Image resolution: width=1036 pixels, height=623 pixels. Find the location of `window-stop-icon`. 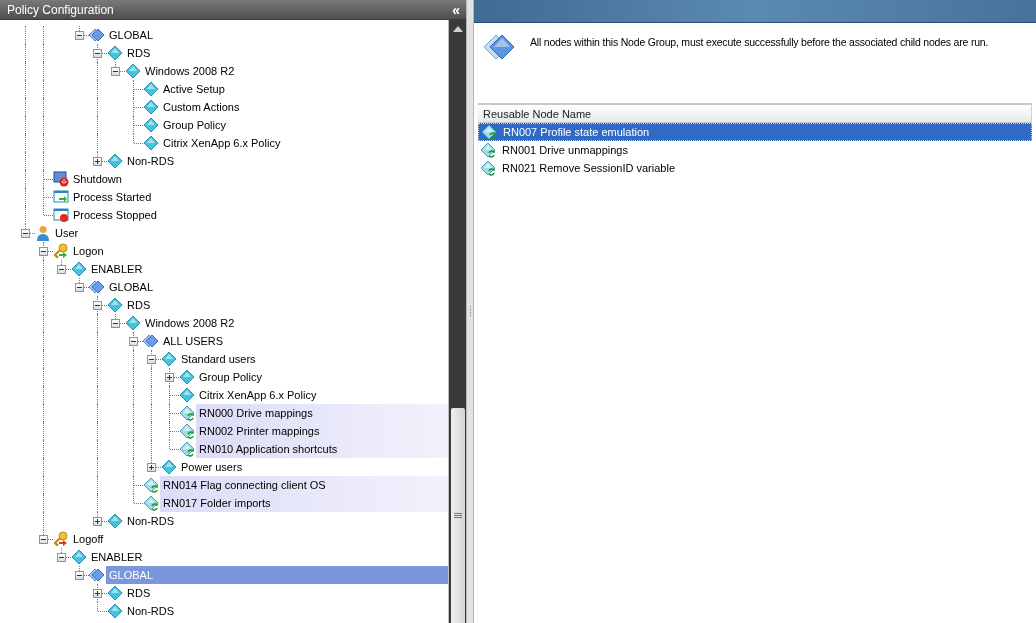

window-stop-icon is located at coordinates (61, 215).